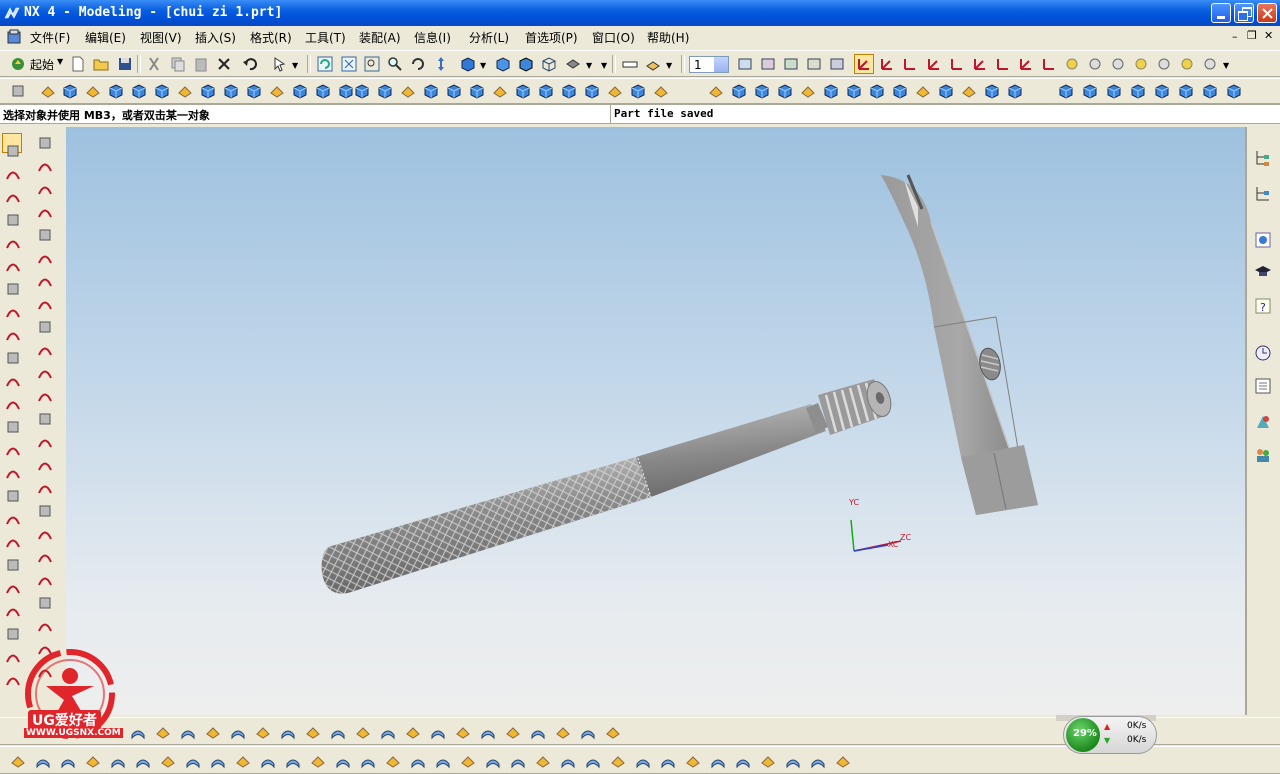 This screenshot has width=1280, height=774. I want to click on view-orient-icon, so click(573, 64).